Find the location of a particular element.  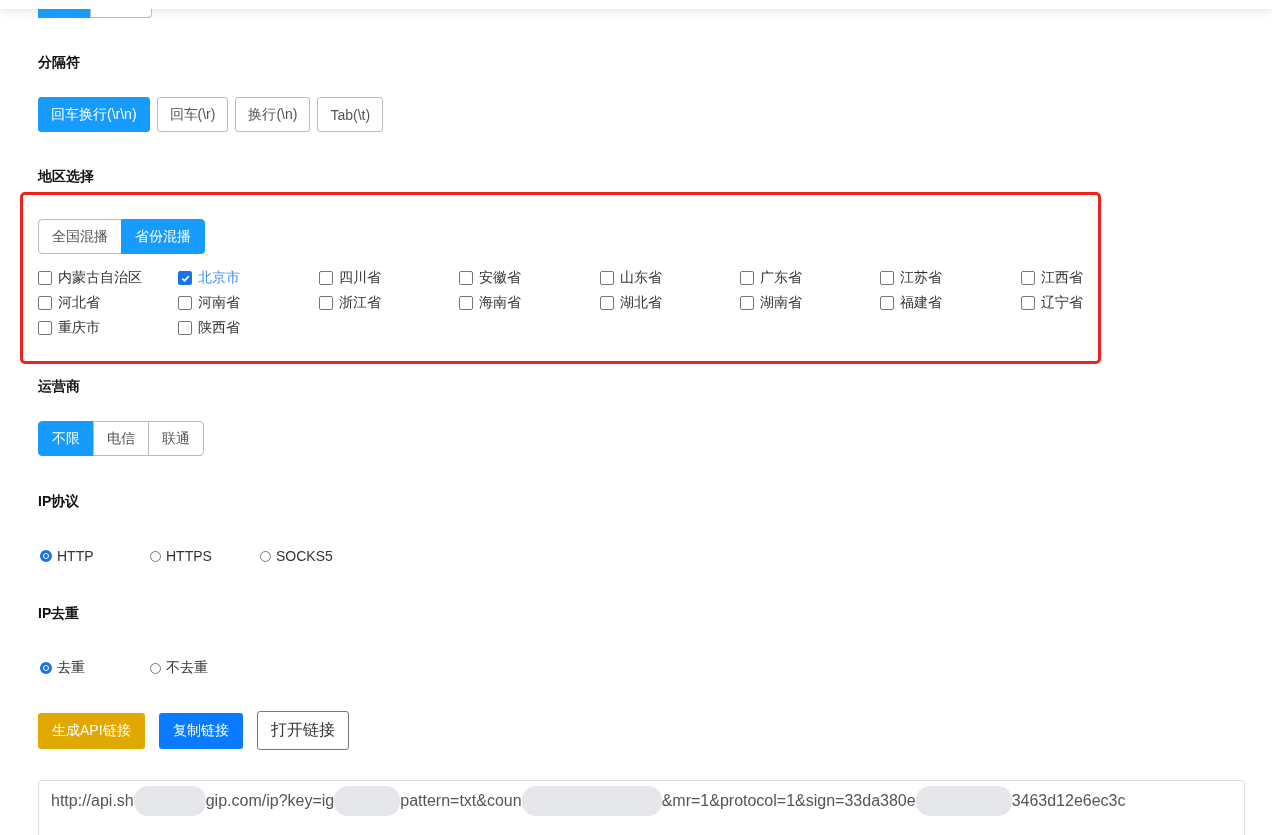

province-label: 浙江省 is located at coordinates (359, 303).